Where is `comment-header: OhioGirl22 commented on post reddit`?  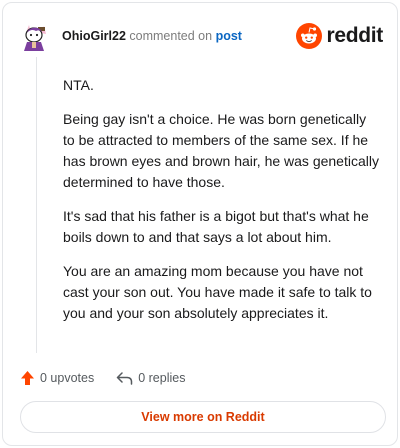 comment-header: OhioGirl22 commented on post reddit is located at coordinates (201, 36).